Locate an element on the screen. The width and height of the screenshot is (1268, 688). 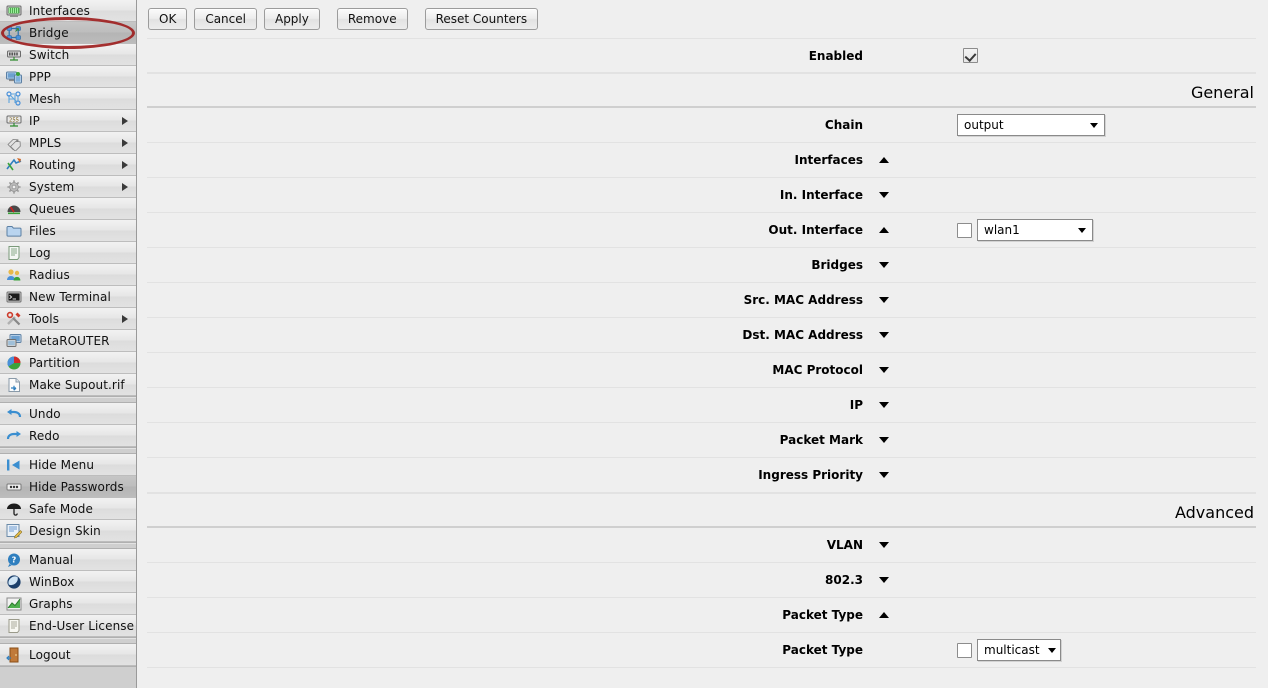
caret-up-icon is located at coordinates (884, 160).